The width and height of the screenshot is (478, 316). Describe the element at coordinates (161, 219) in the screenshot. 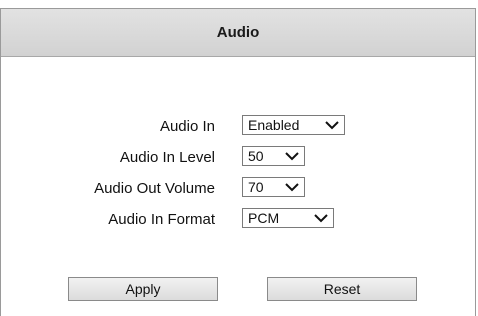

I see `audio-in-format-label: Audio In Format` at that location.